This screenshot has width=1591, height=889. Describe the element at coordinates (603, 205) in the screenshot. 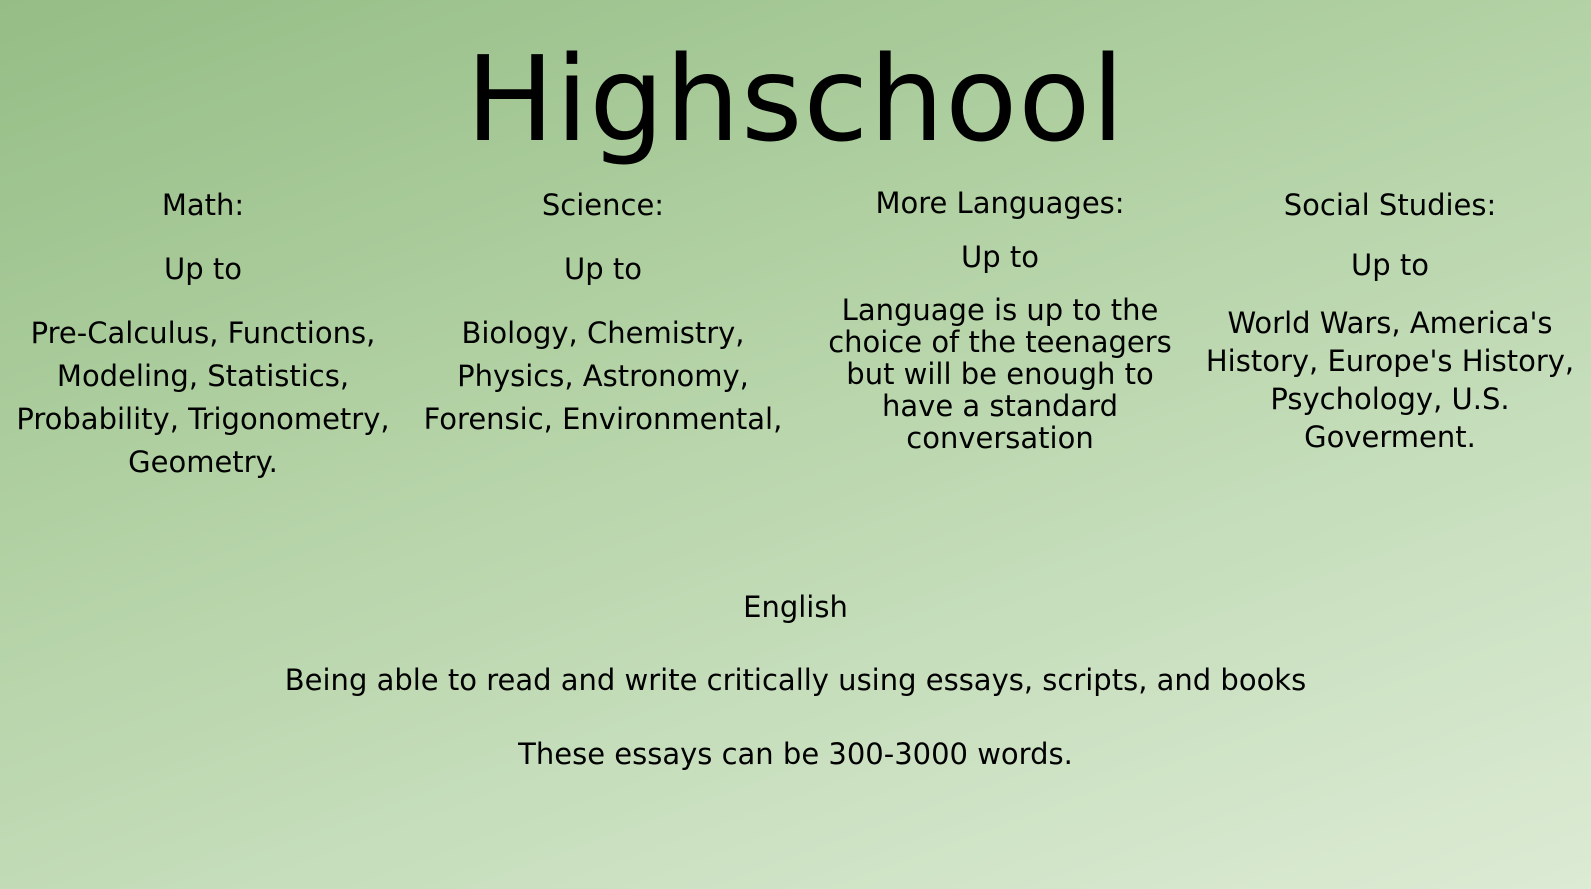

I see `science-heading: Science:` at that location.